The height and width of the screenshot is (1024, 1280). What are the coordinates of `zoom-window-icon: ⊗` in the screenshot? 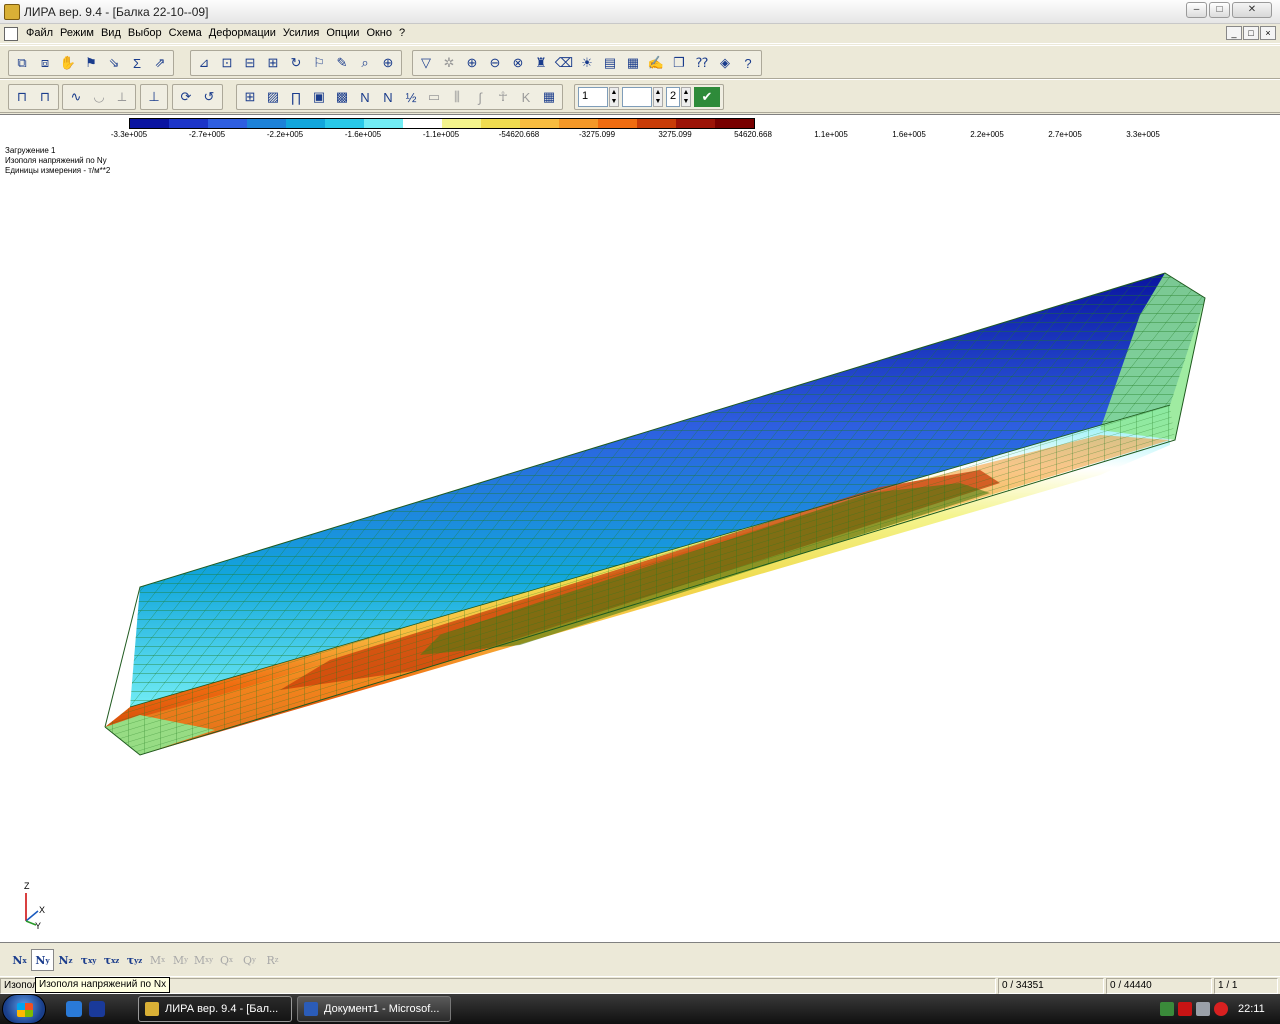 It's located at (518, 63).